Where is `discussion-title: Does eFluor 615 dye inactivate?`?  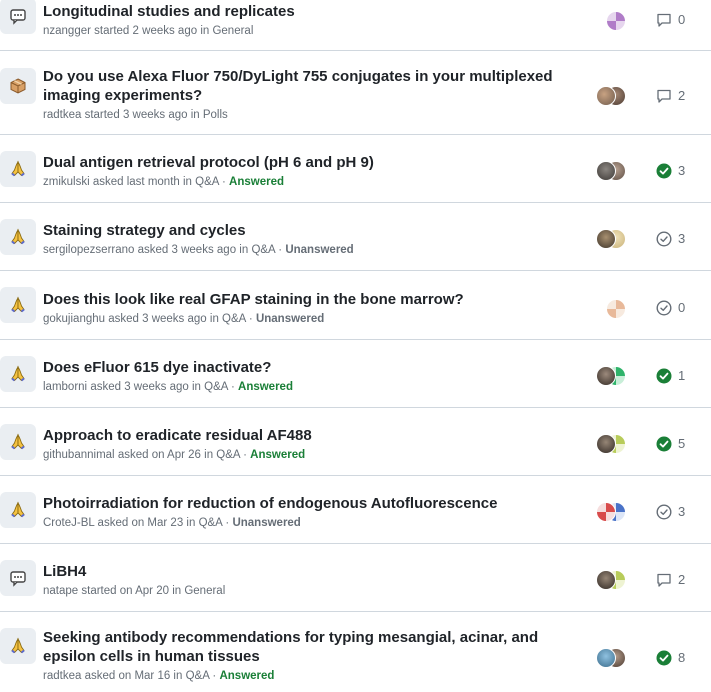 discussion-title: Does eFluor 615 dye inactivate? is located at coordinates (307, 367).